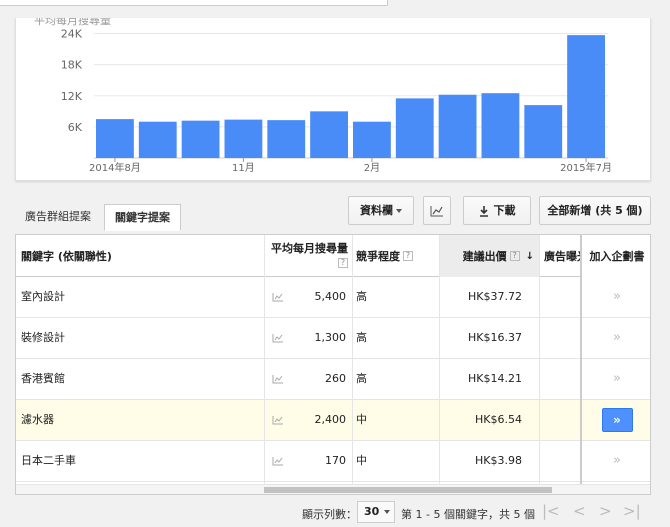  I want to click on prev-page-icon: <, so click(579, 511).